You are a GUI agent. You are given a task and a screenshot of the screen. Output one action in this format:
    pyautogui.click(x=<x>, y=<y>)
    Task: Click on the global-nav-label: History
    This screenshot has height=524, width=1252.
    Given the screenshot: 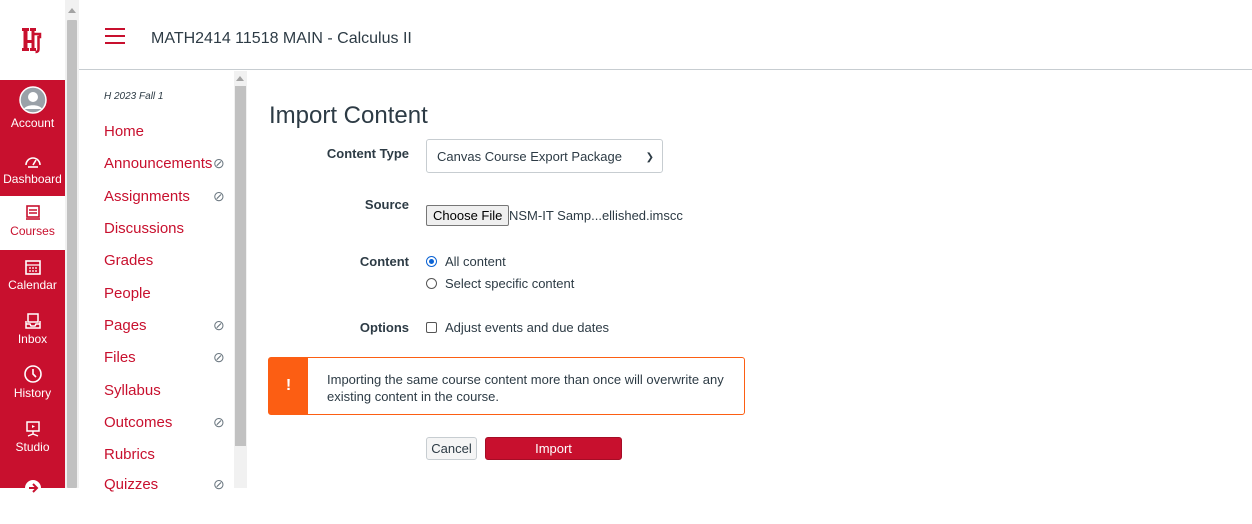 What is the action you would take?
    pyautogui.click(x=32, y=393)
    